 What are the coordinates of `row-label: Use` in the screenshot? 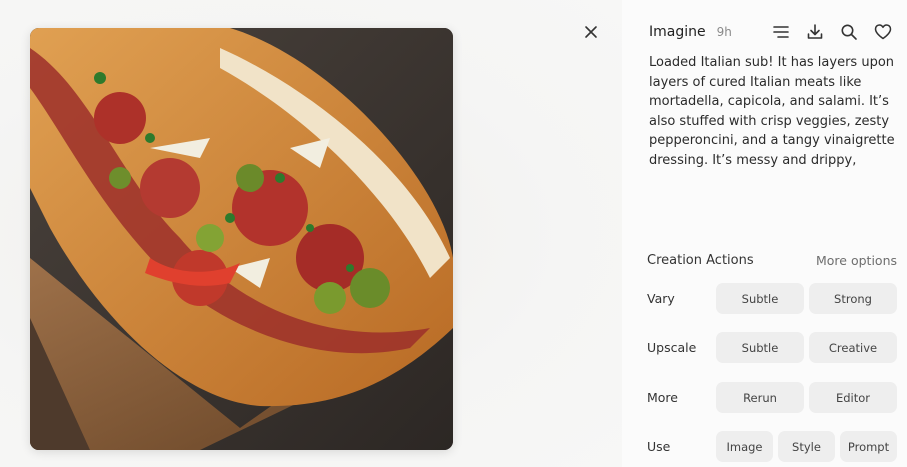 It's located at (659, 446).